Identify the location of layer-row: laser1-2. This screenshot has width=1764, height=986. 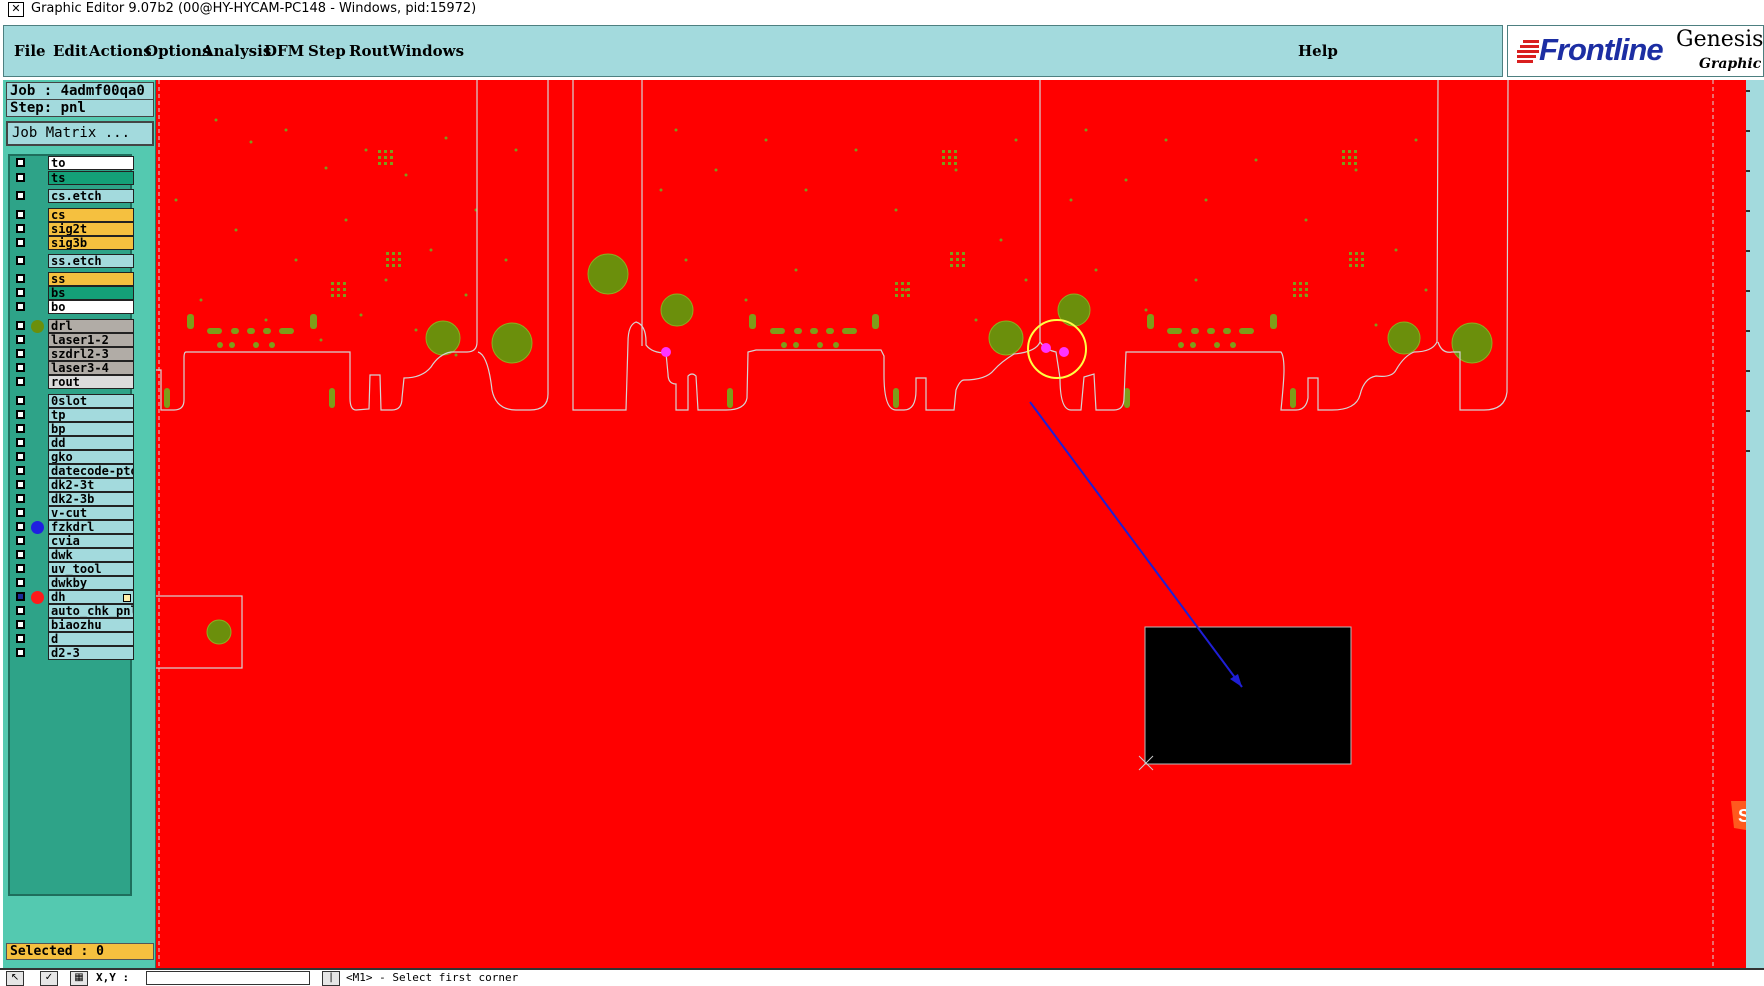
(75, 340).